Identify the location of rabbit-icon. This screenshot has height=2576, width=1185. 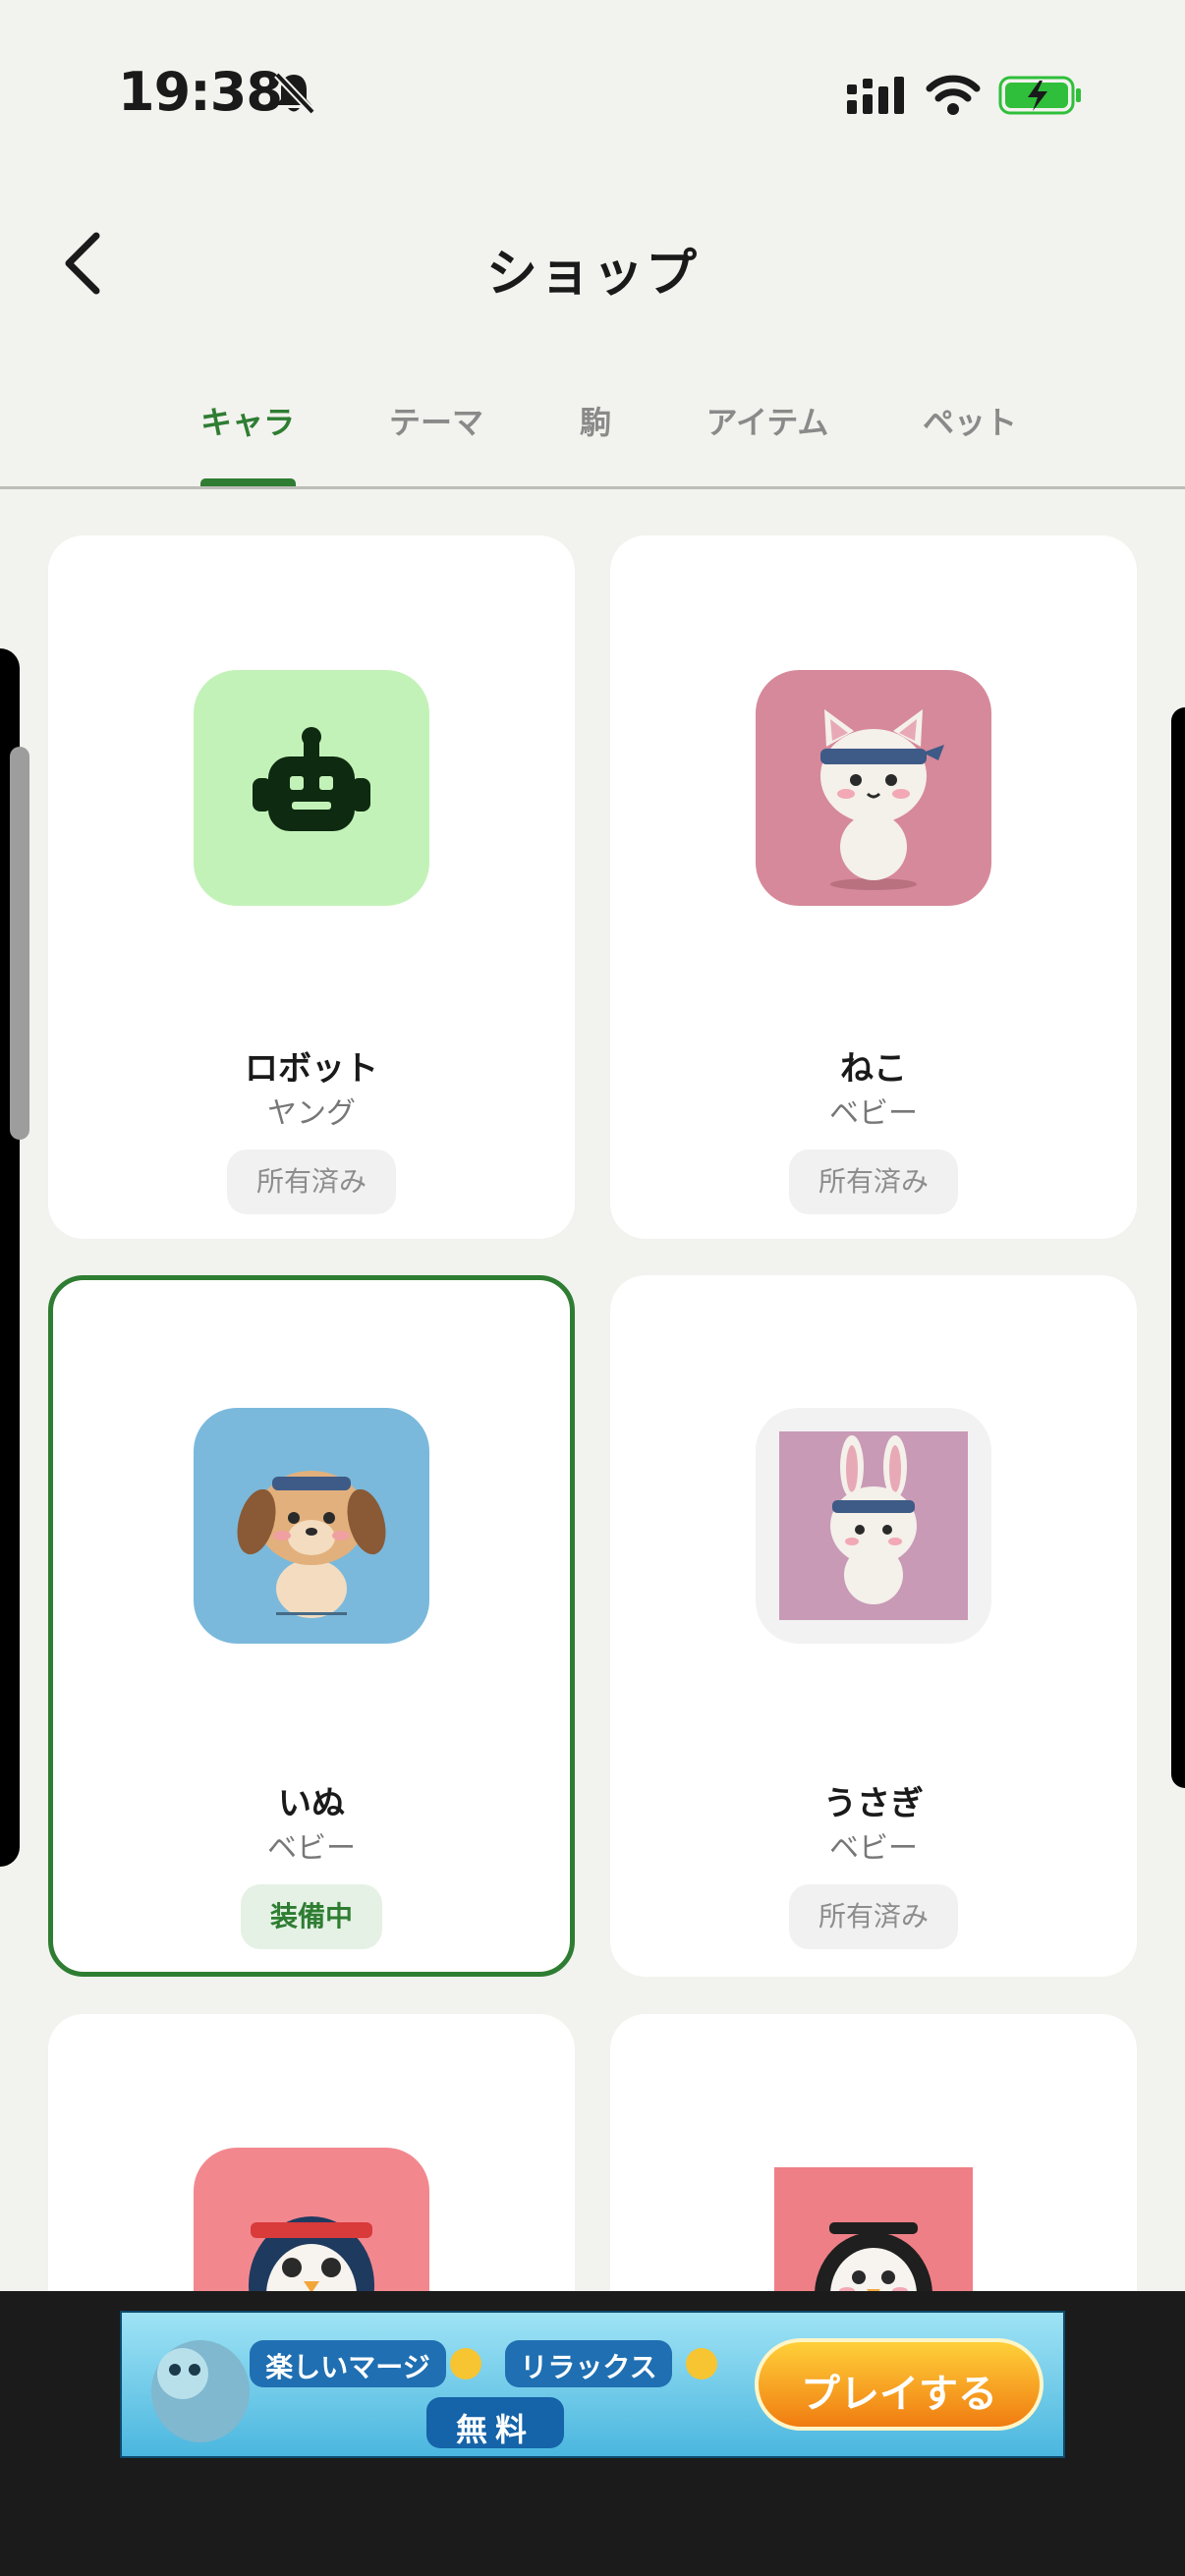
(874, 1519).